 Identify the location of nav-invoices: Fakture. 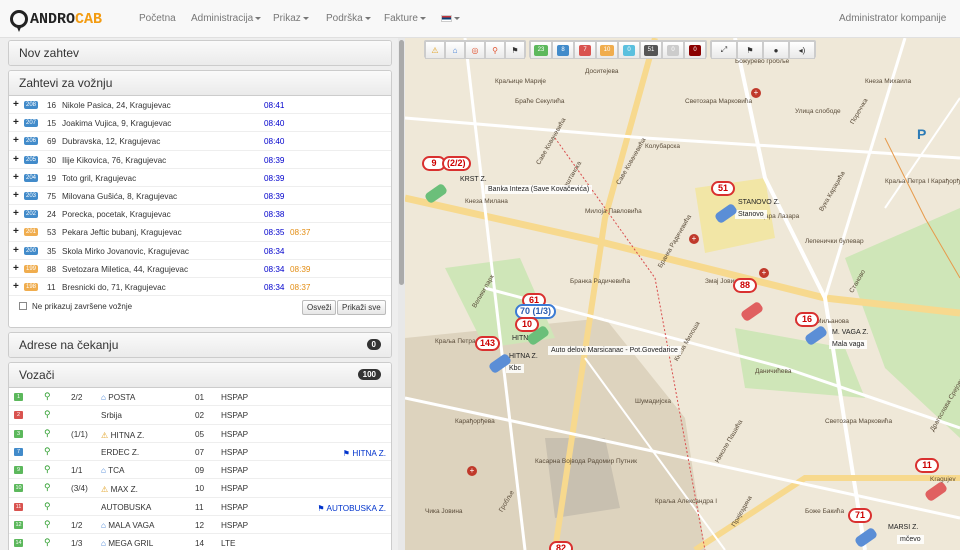
(405, 18).